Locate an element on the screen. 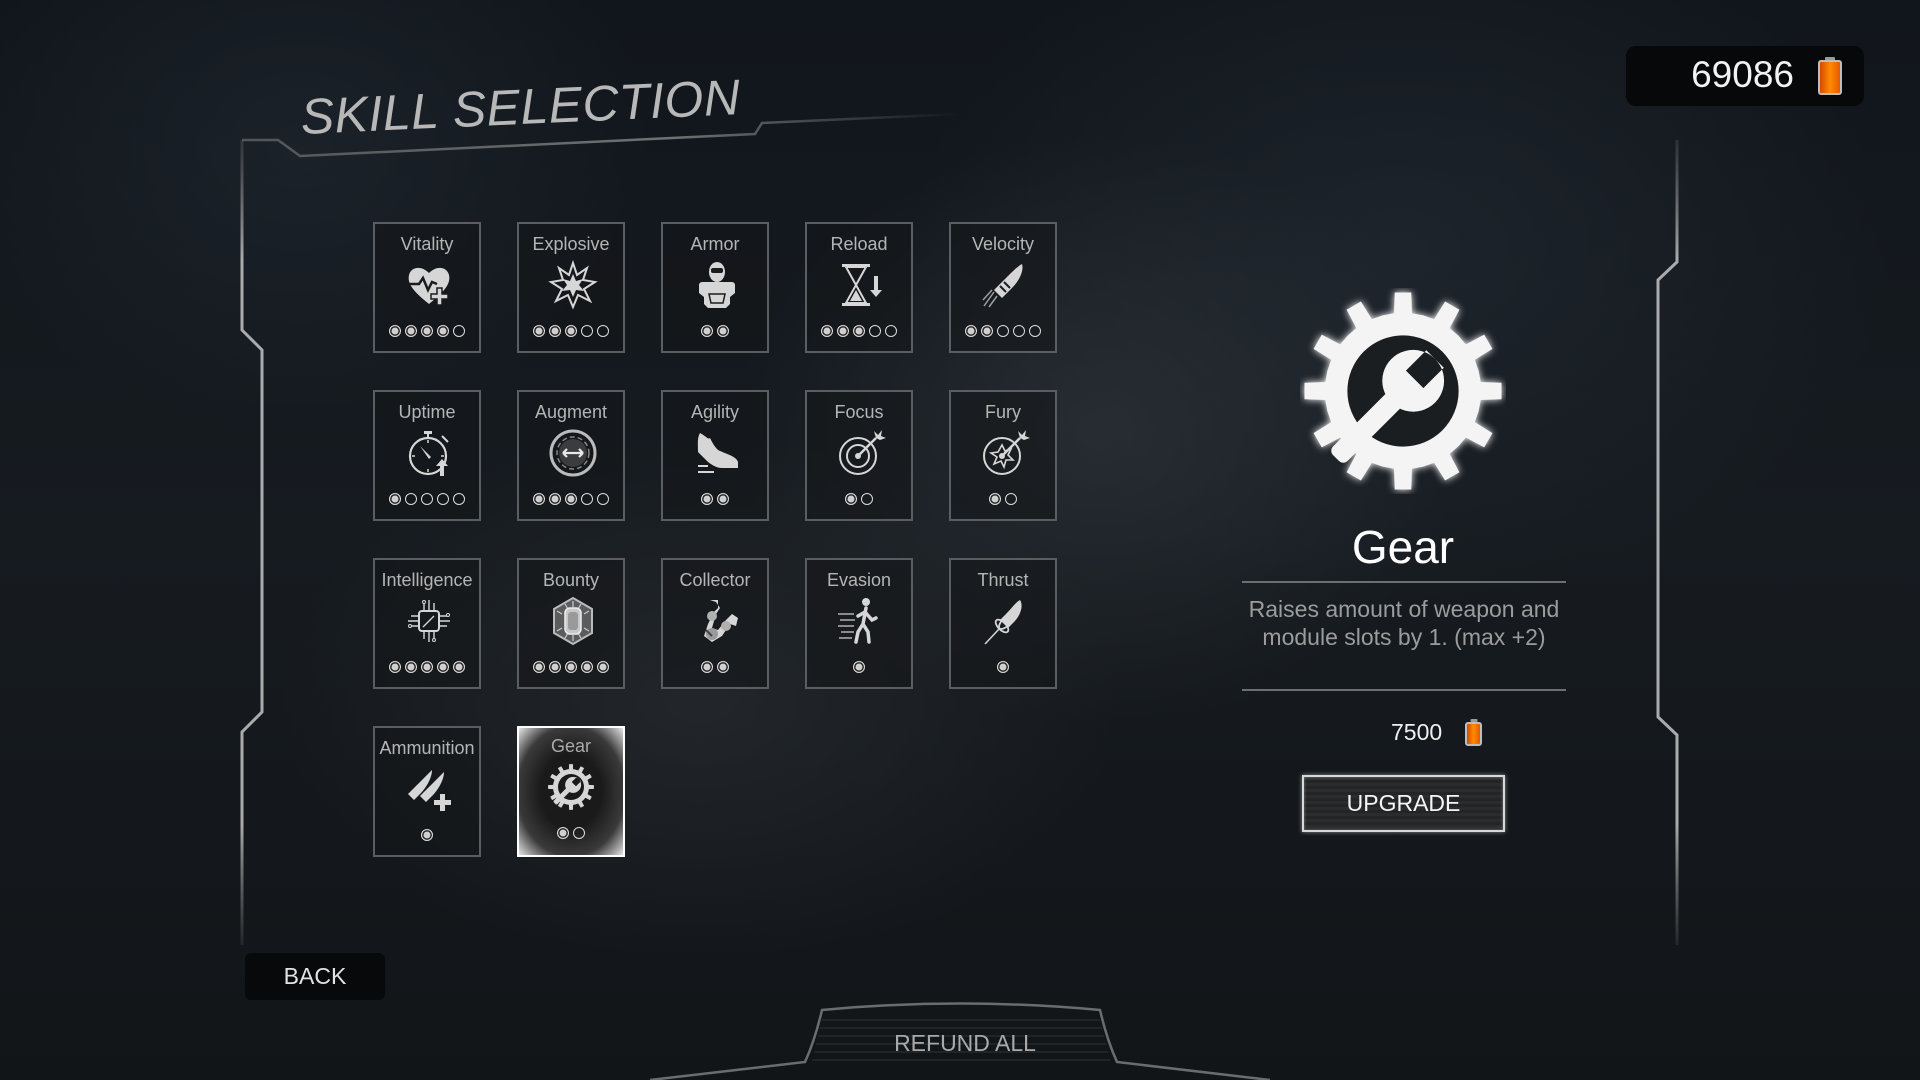 This screenshot has width=1920, height=1080. skill-tile-fury: Fury is located at coordinates (1003, 455).